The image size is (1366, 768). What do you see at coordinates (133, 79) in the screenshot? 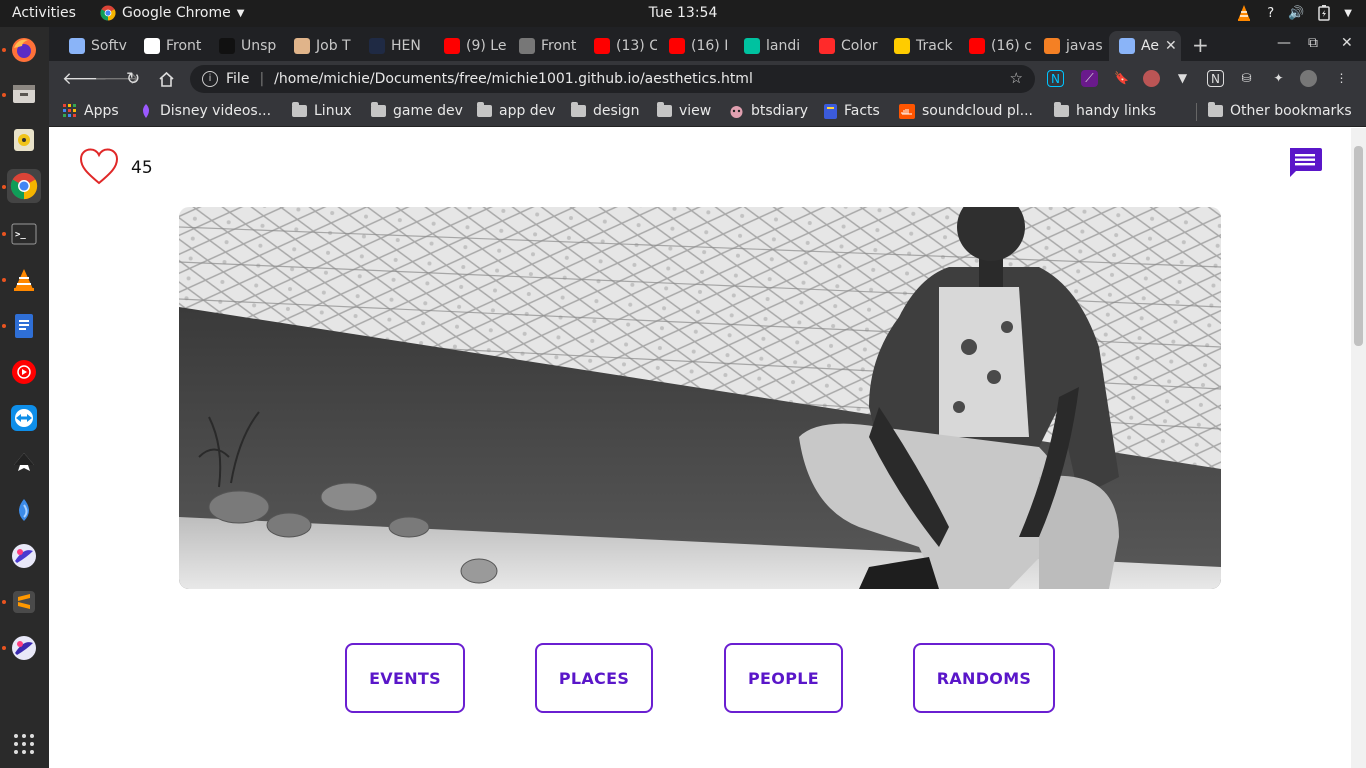
I see `reload-icon: ↻` at bounding box center [133, 79].